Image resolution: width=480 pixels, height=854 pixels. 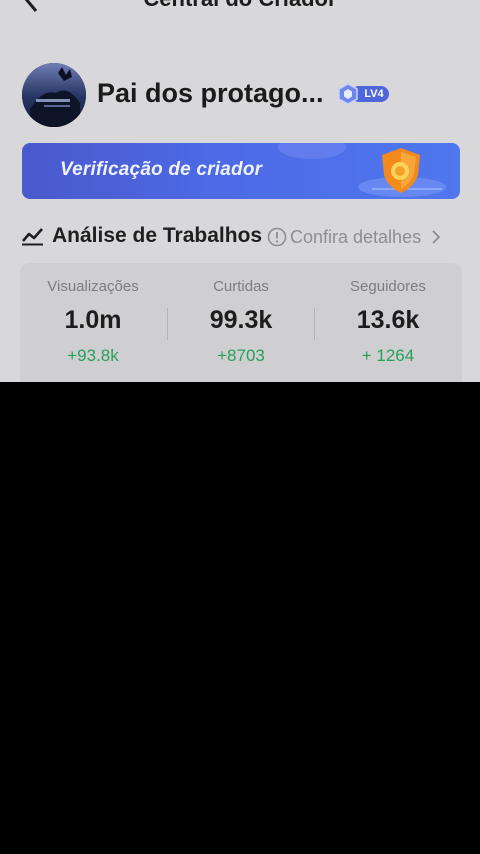 What do you see at coordinates (388, 286) in the screenshot?
I see `stat-label: Seguidores` at bounding box center [388, 286].